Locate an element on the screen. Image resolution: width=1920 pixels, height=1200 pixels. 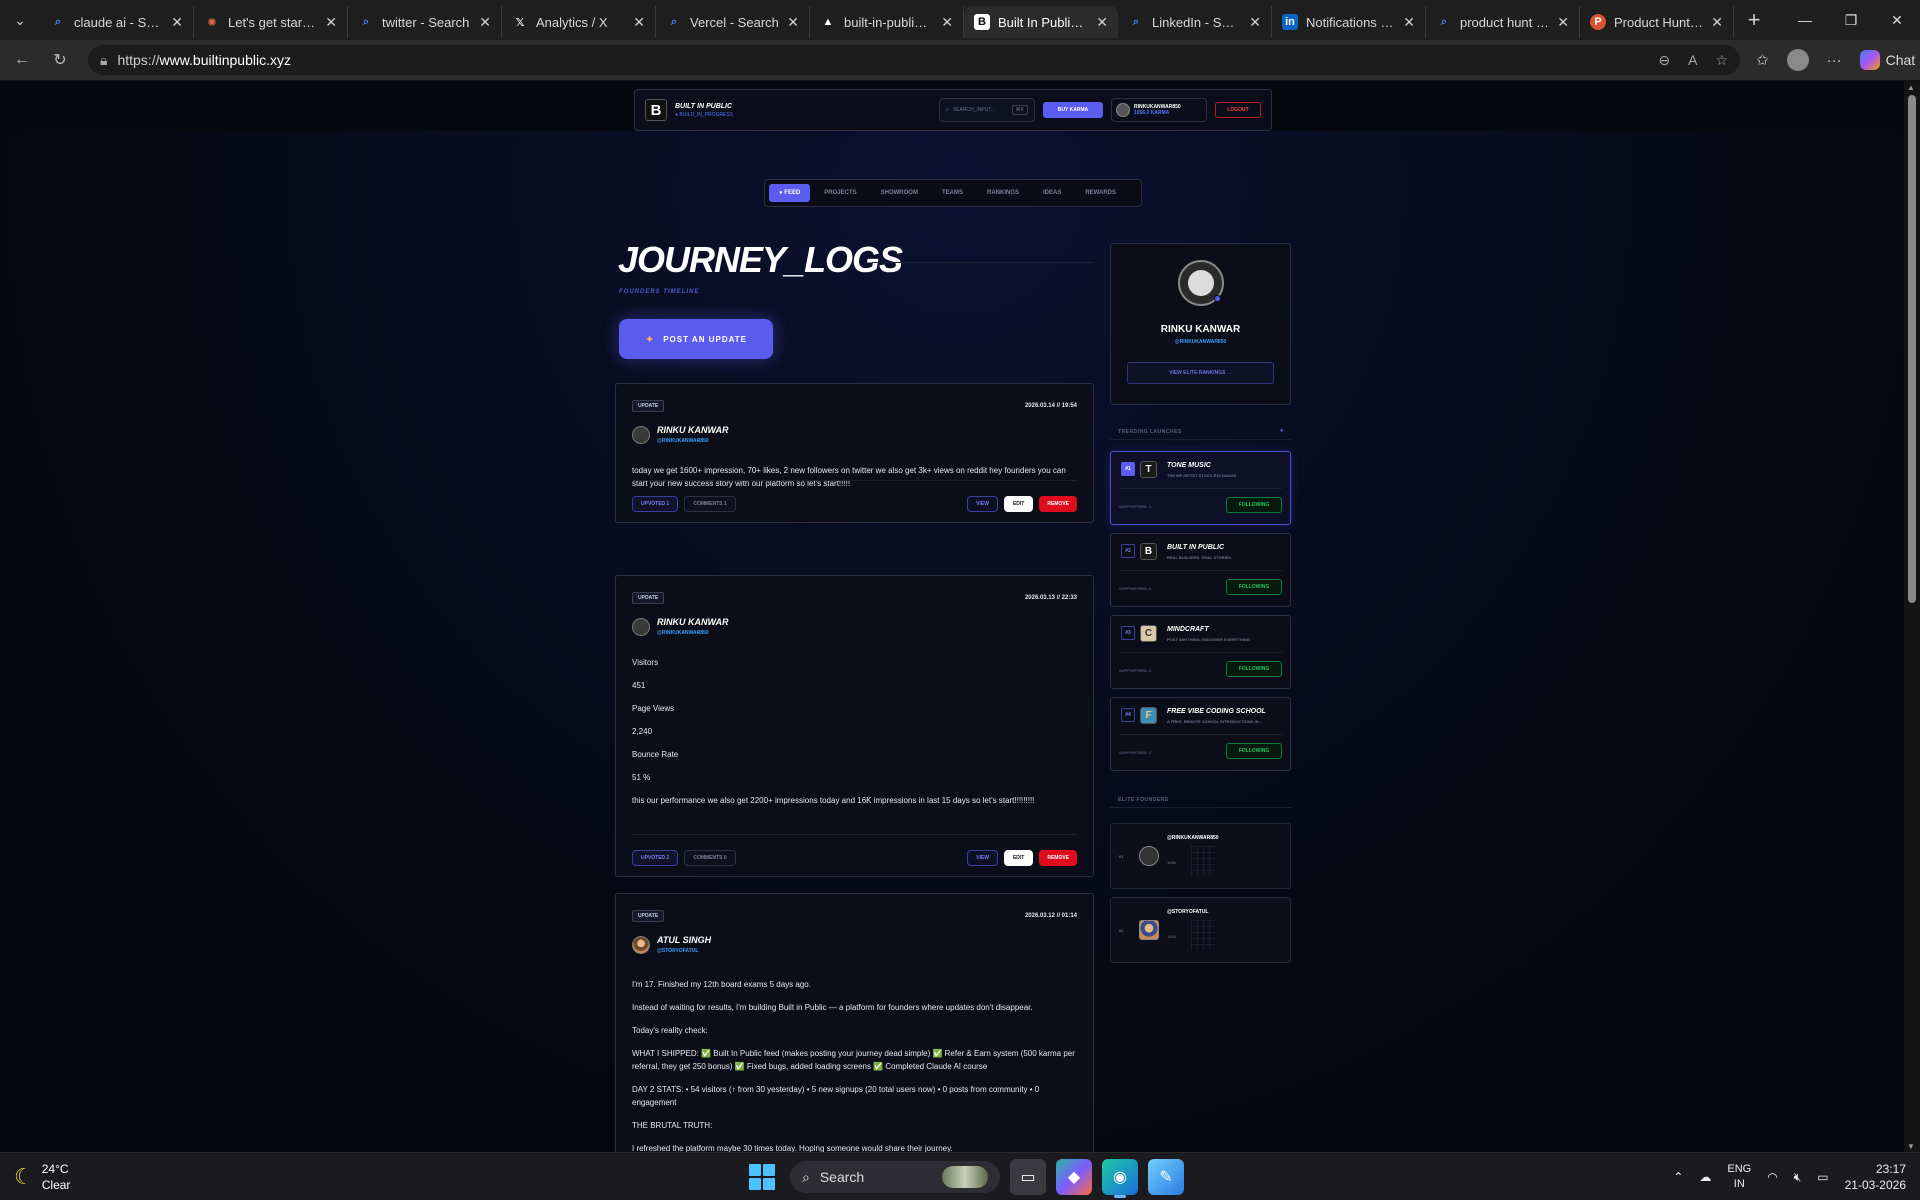
buy-karma-button: BUY KARMA is located at coordinates (1073, 110).